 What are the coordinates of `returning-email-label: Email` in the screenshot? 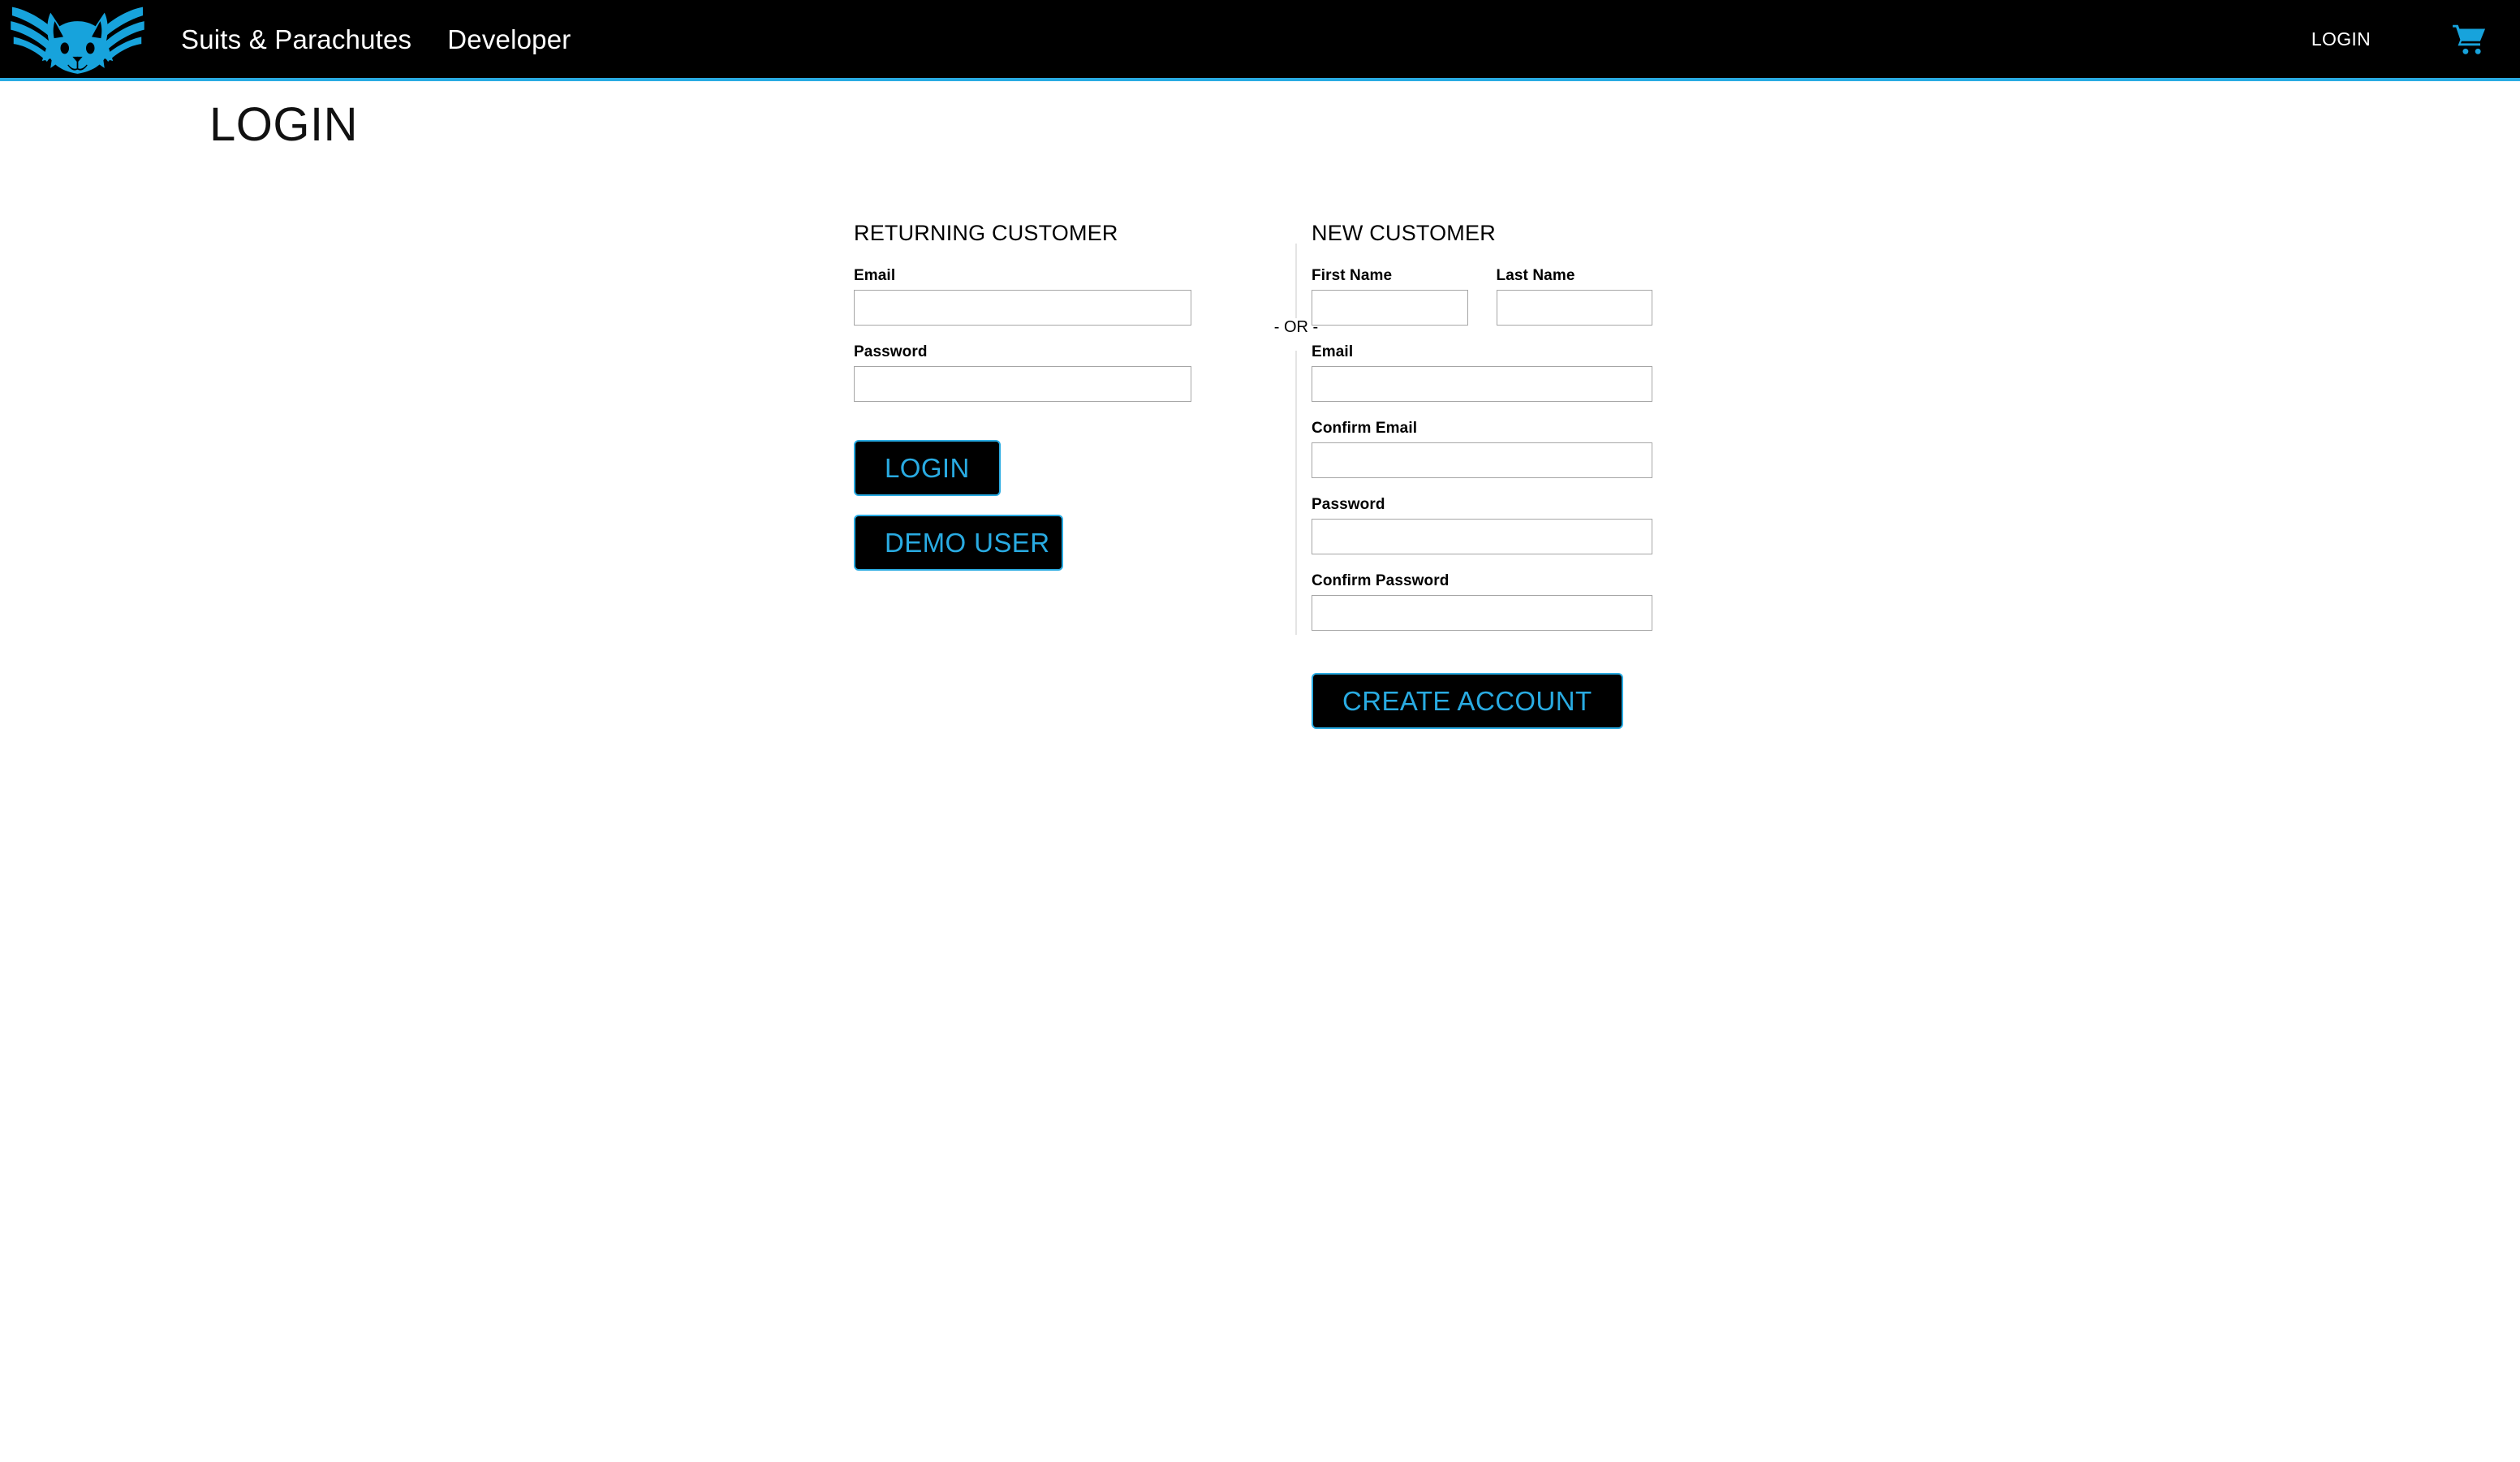 It's located at (875, 275).